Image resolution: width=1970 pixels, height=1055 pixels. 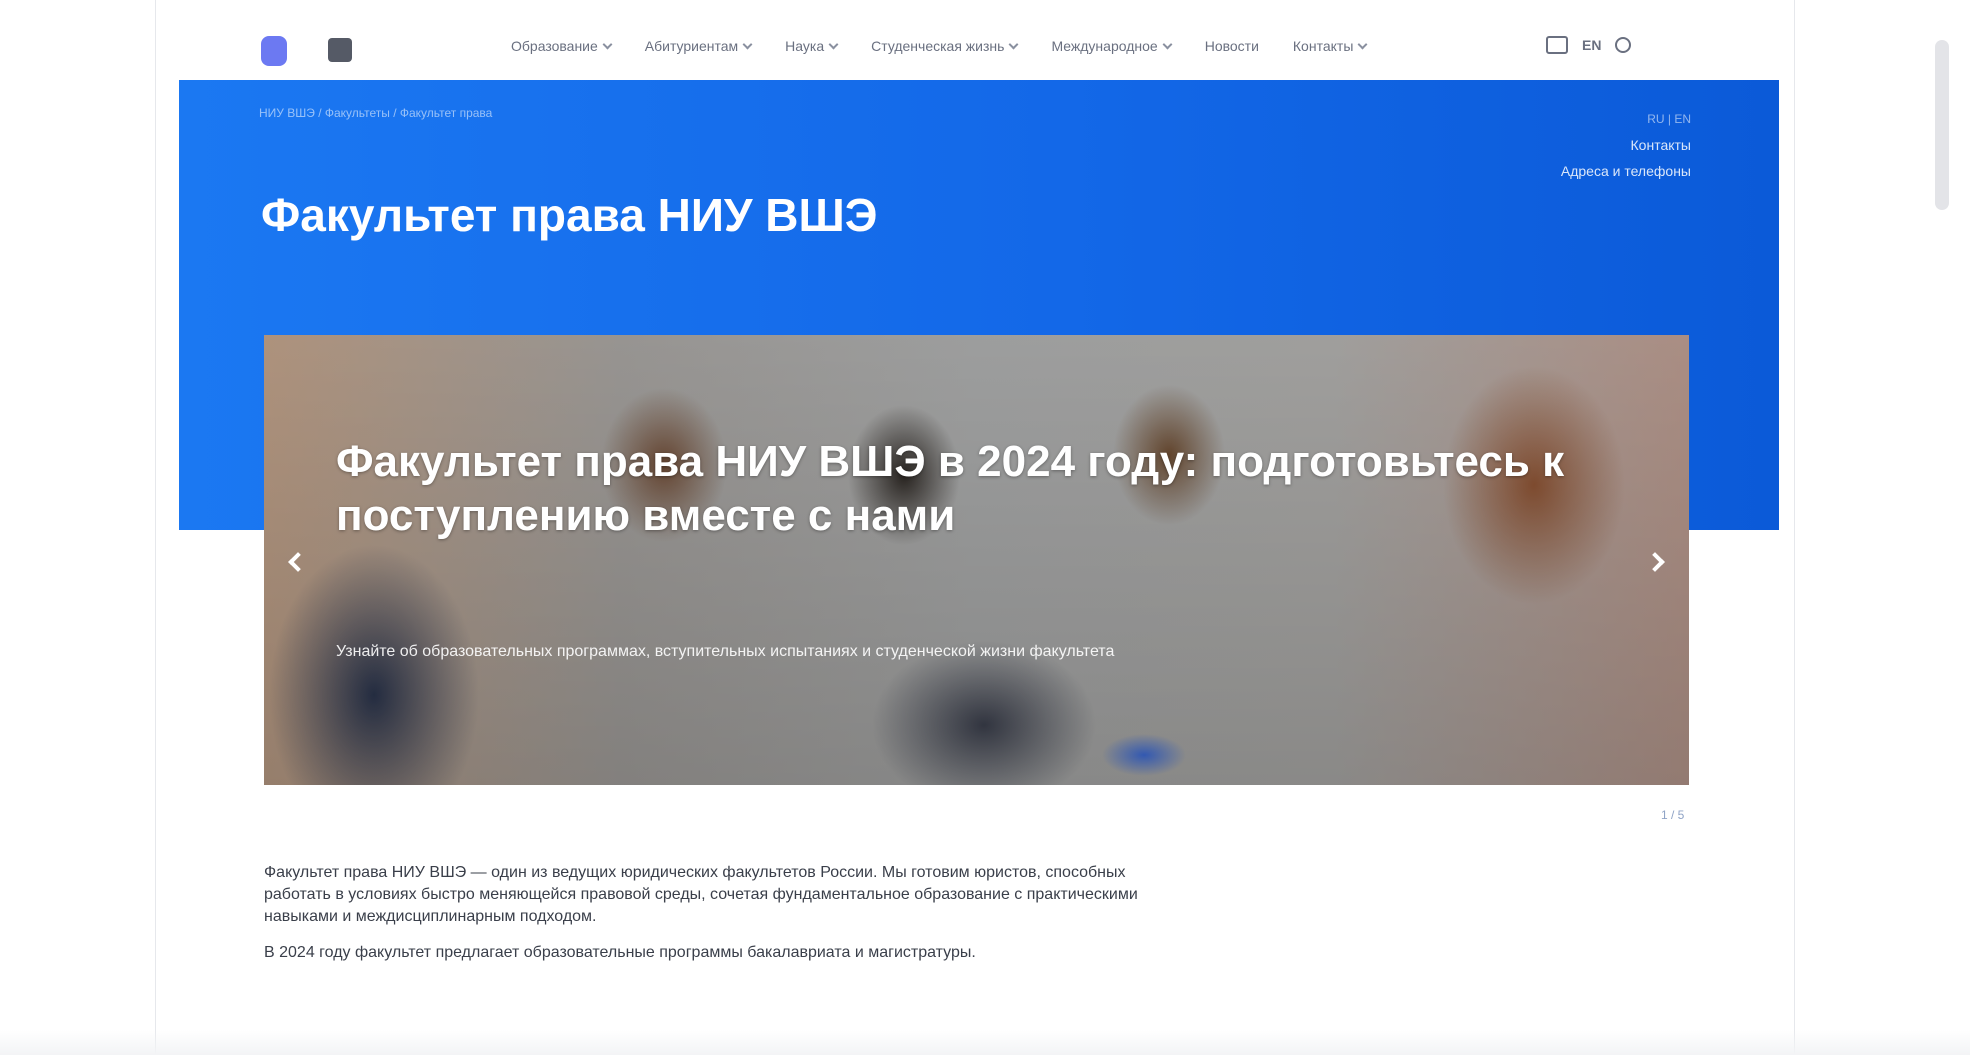 I want to click on faculty-logo-icon, so click(x=340, y=50).